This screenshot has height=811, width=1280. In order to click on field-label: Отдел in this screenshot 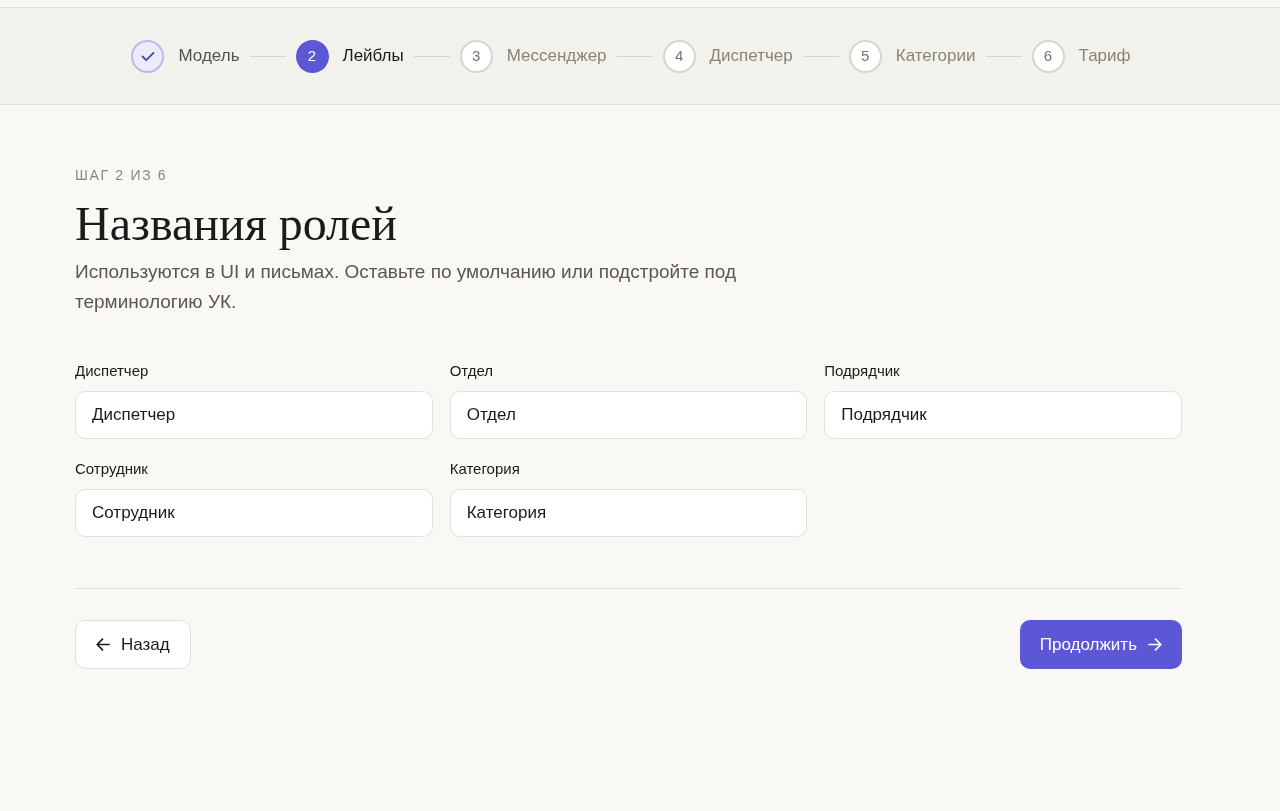, I will do `click(472, 371)`.